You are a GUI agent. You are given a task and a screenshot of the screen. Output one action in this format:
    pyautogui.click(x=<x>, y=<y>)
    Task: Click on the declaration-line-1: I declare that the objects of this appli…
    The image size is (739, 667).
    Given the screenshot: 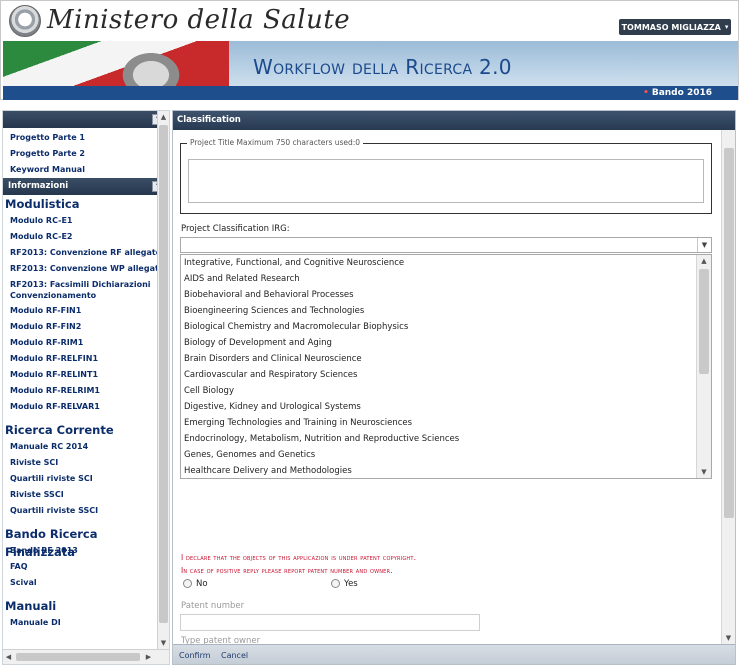 What is the action you would take?
    pyautogui.click(x=299, y=557)
    